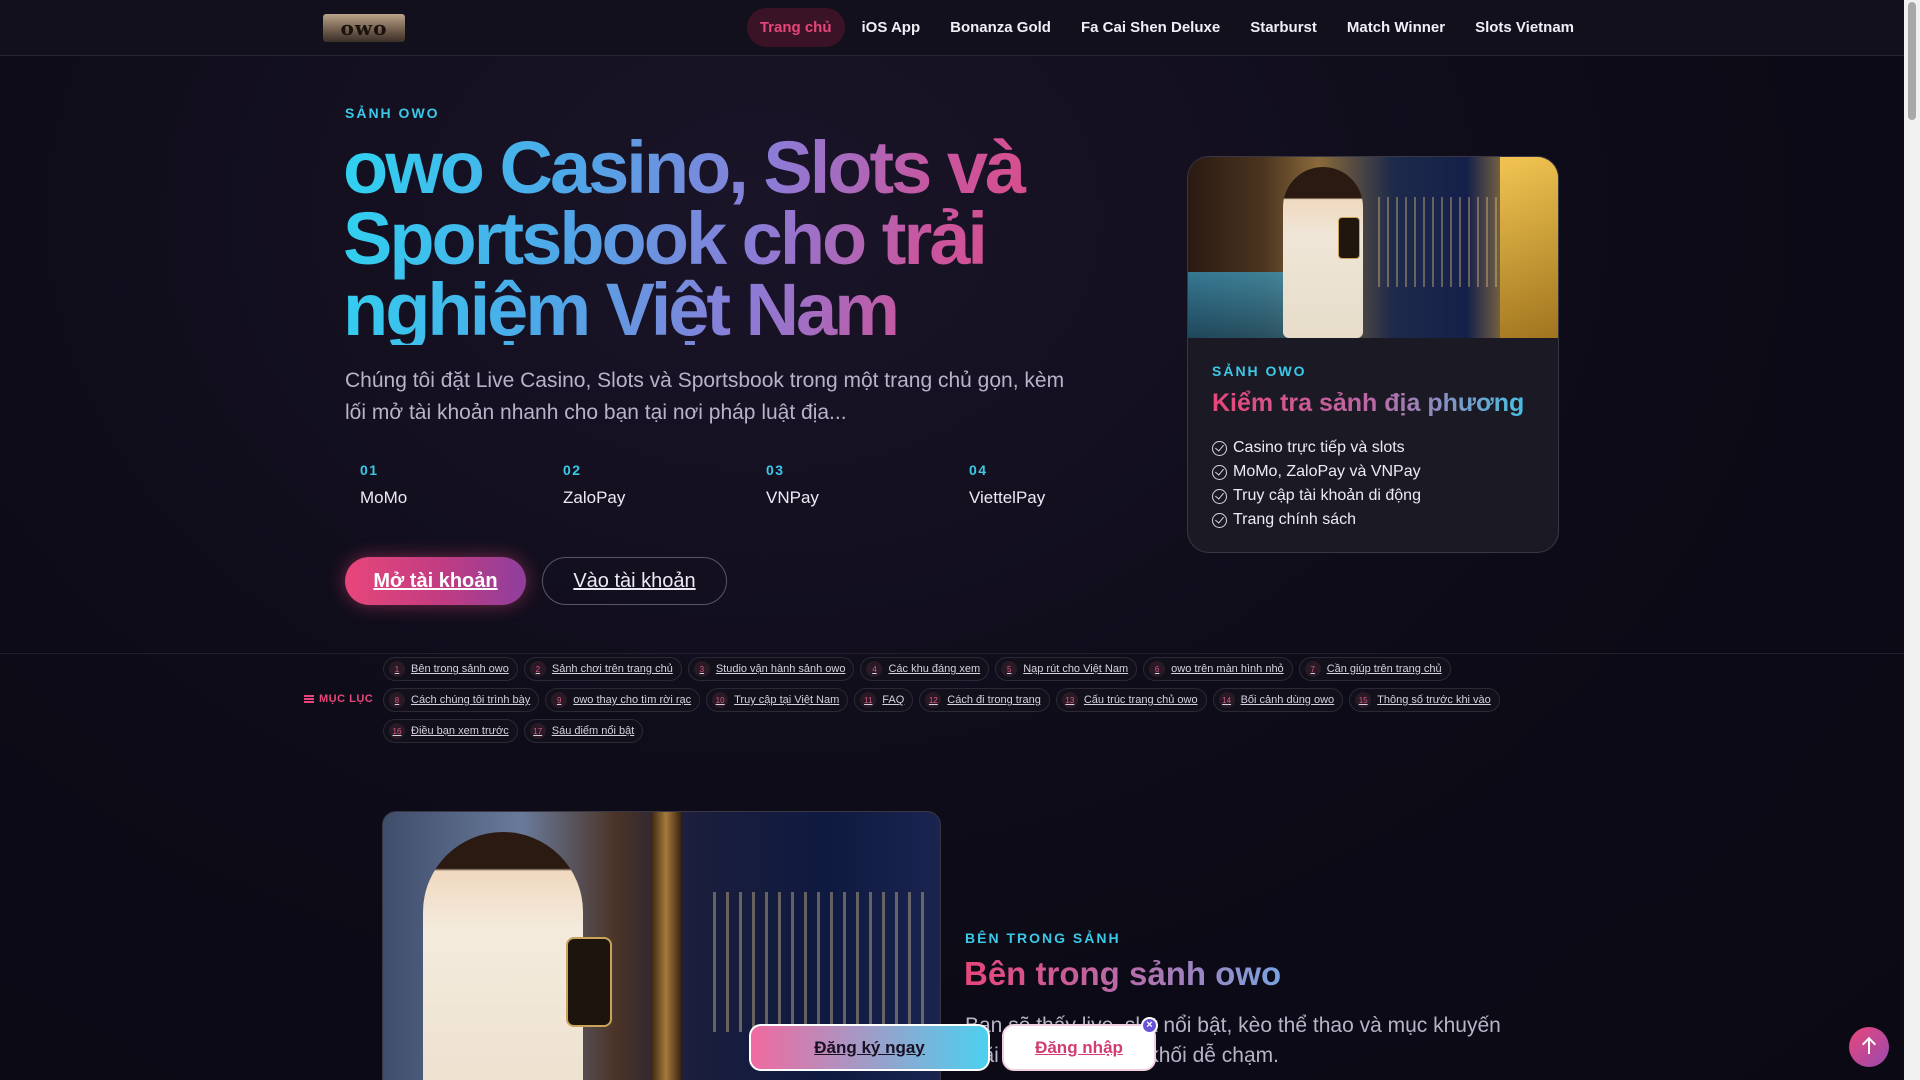 Image resolution: width=1920 pixels, height=1080 pixels. What do you see at coordinates (612, 669) in the screenshot?
I see `toc-item-label: Sảnh chơi trên trang chủ` at bounding box center [612, 669].